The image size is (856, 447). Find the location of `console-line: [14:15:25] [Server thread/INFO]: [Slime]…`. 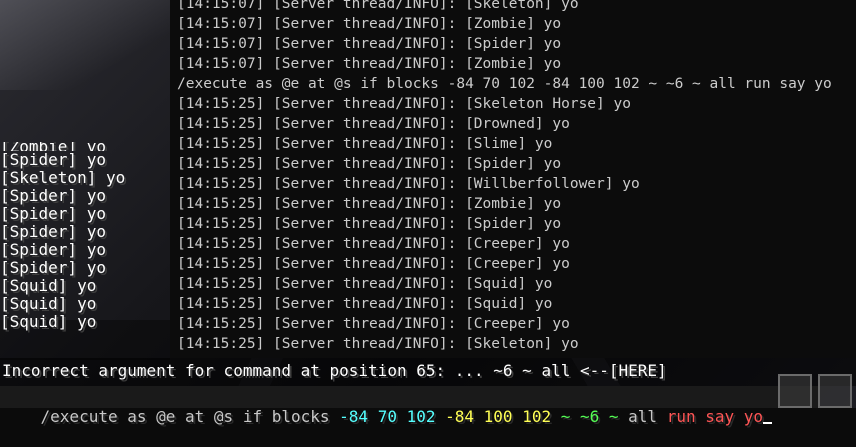

console-line: [14:15:25] [Server thread/INFO]: [Slime]… is located at coordinates (365, 144).